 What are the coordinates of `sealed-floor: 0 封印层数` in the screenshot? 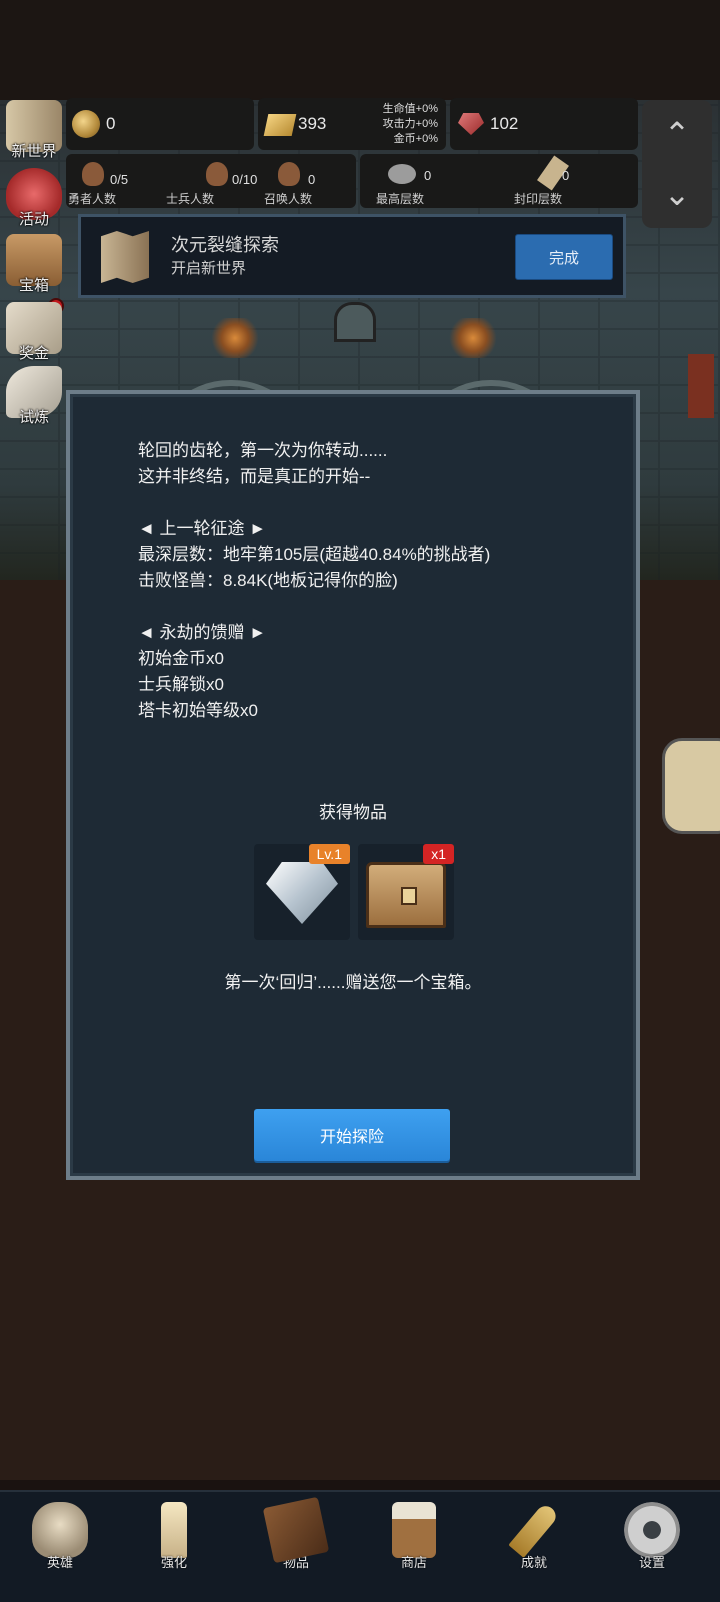 It's located at (569, 181).